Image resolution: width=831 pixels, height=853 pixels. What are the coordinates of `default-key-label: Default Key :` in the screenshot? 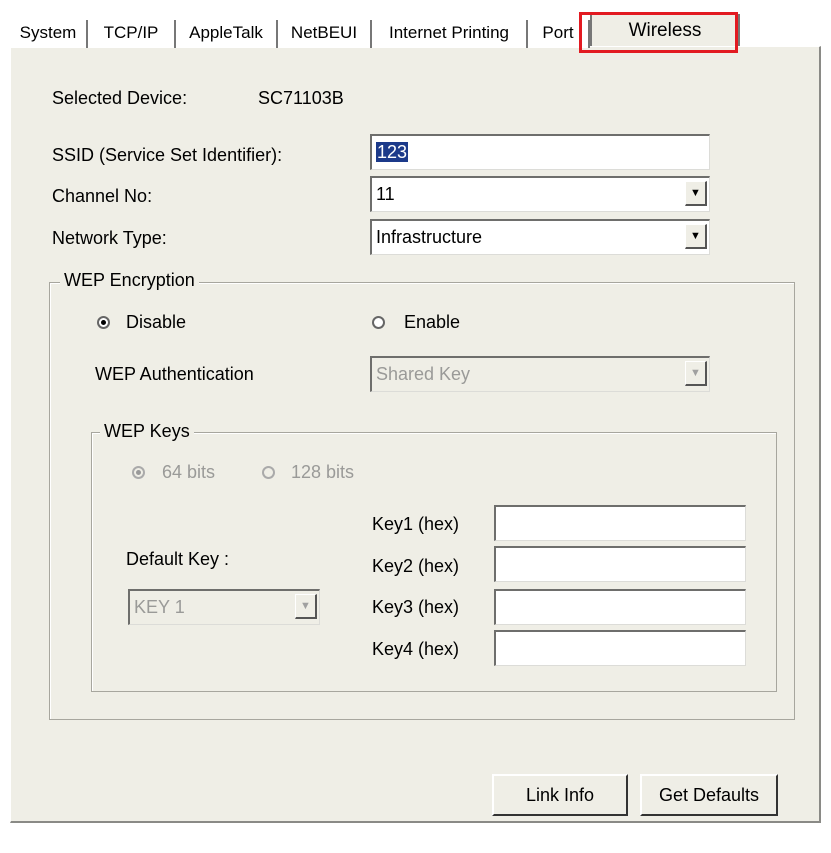 It's located at (178, 559).